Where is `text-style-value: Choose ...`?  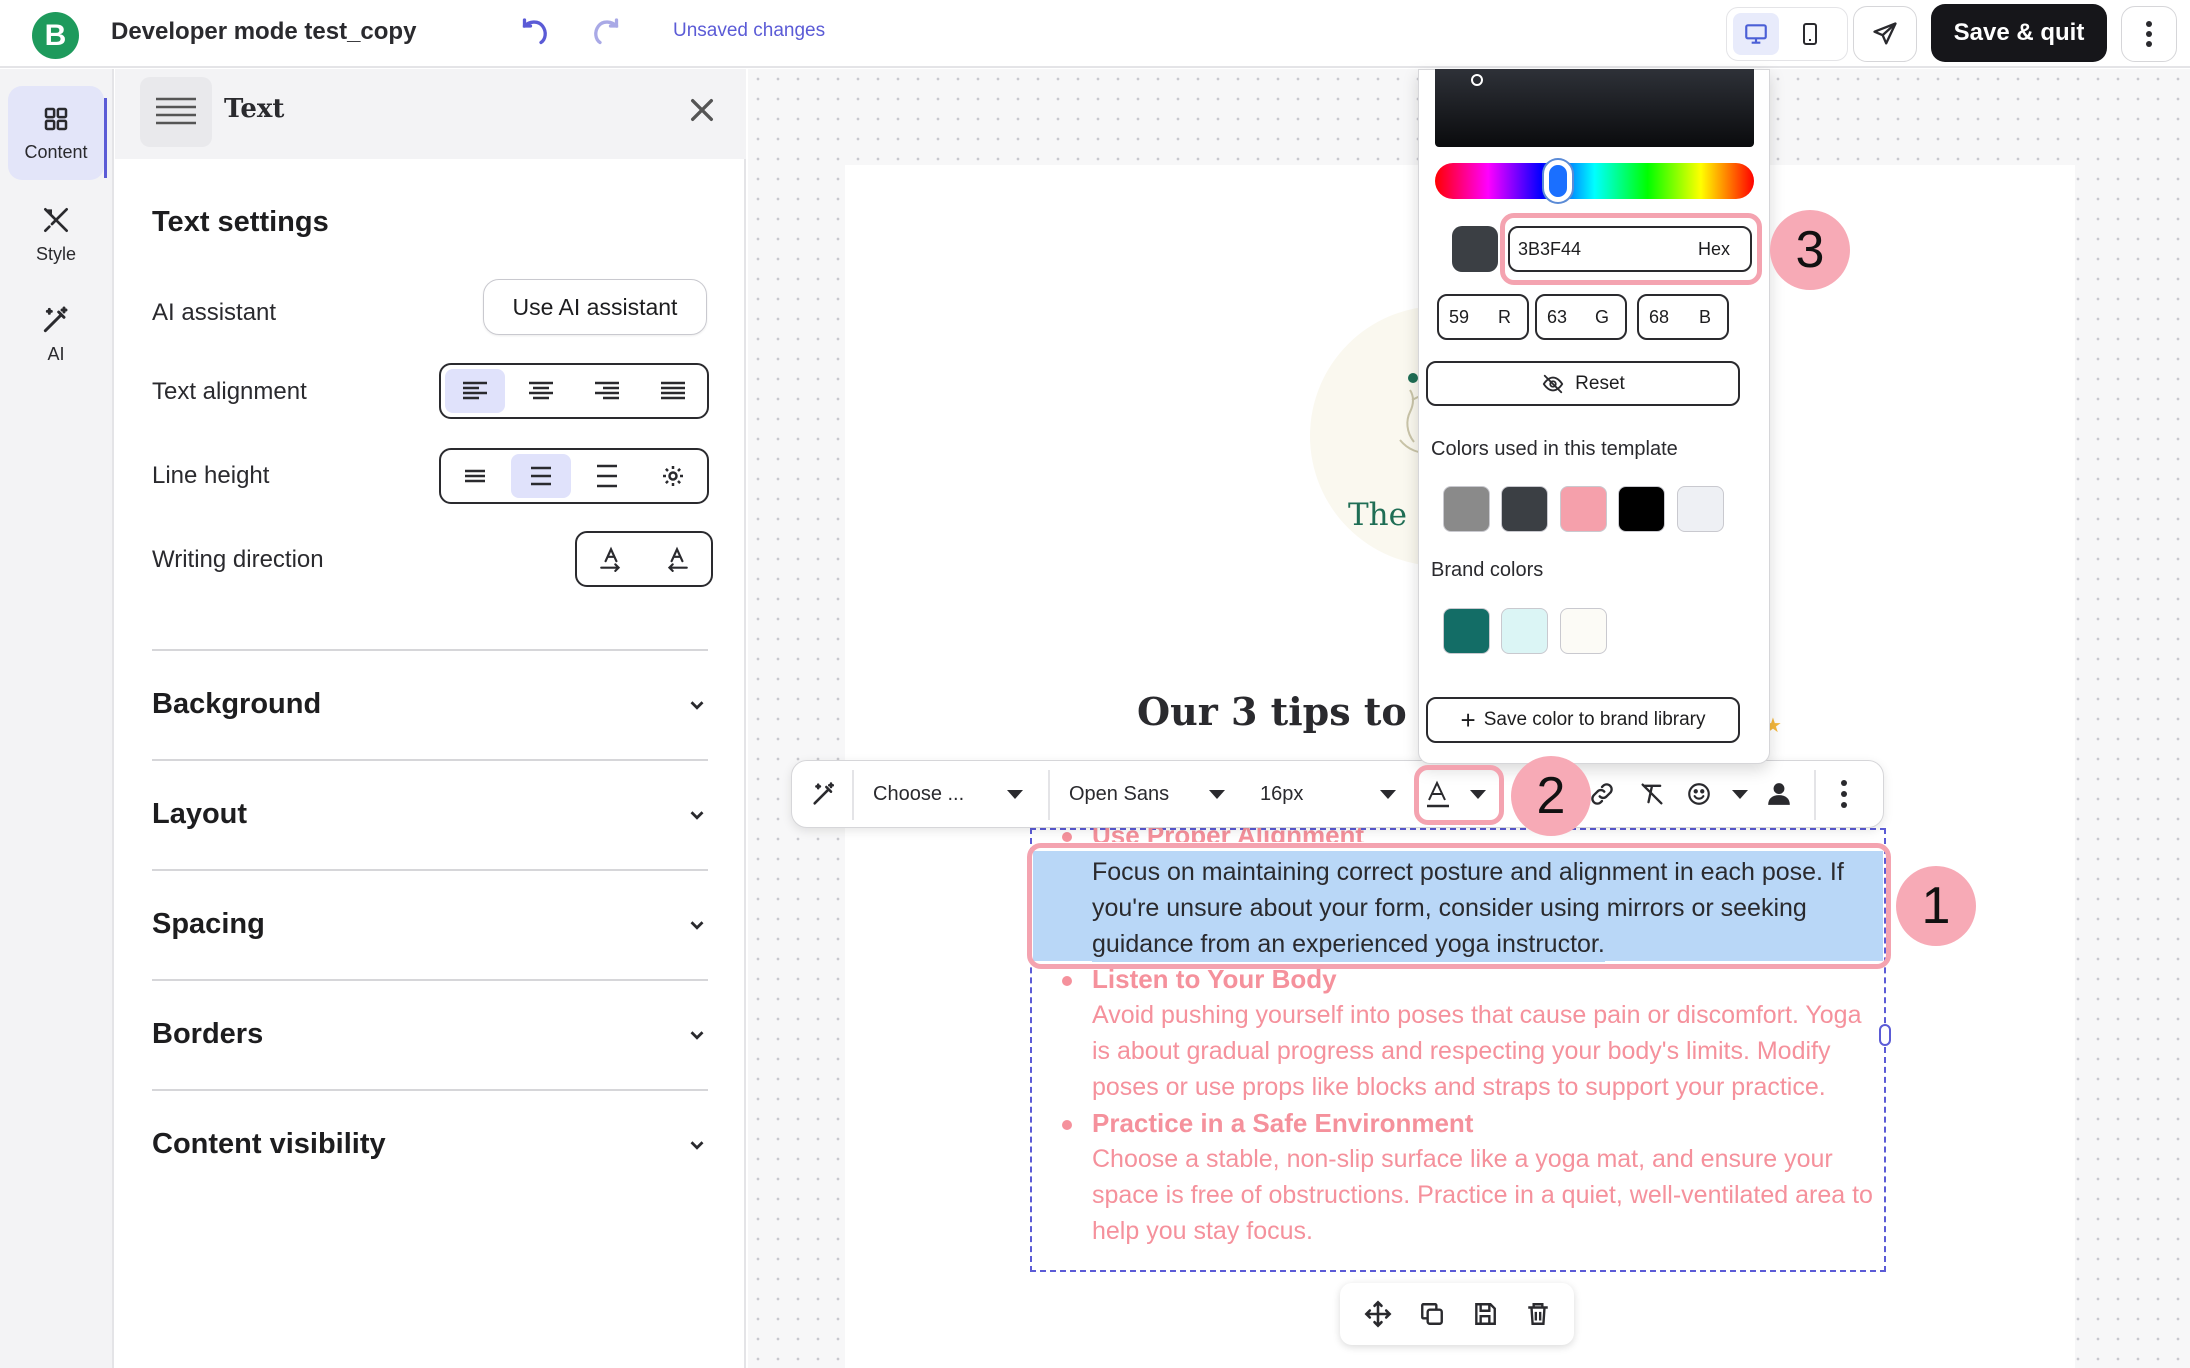 text-style-value: Choose ... is located at coordinates (919, 793).